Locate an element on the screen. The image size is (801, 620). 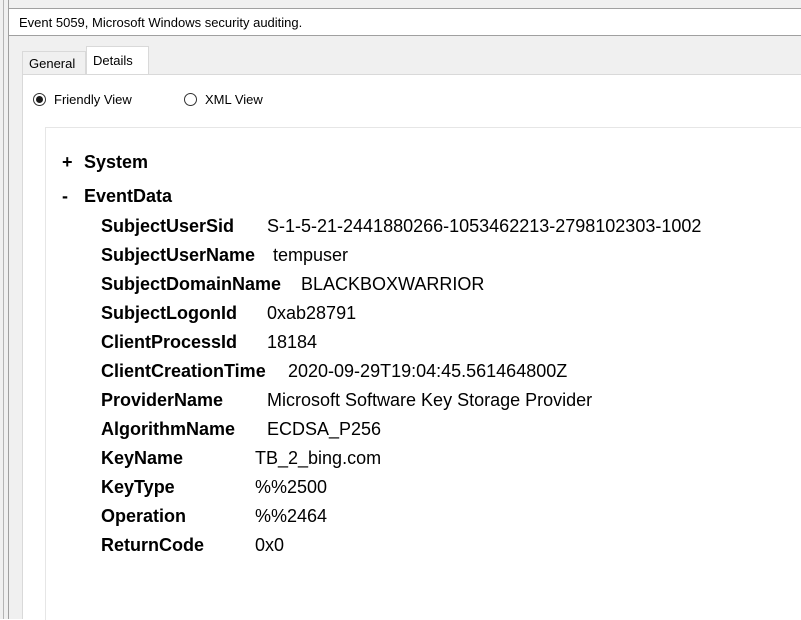
field-row: SubjectLogonId 0xab28791 is located at coordinates (228, 317).